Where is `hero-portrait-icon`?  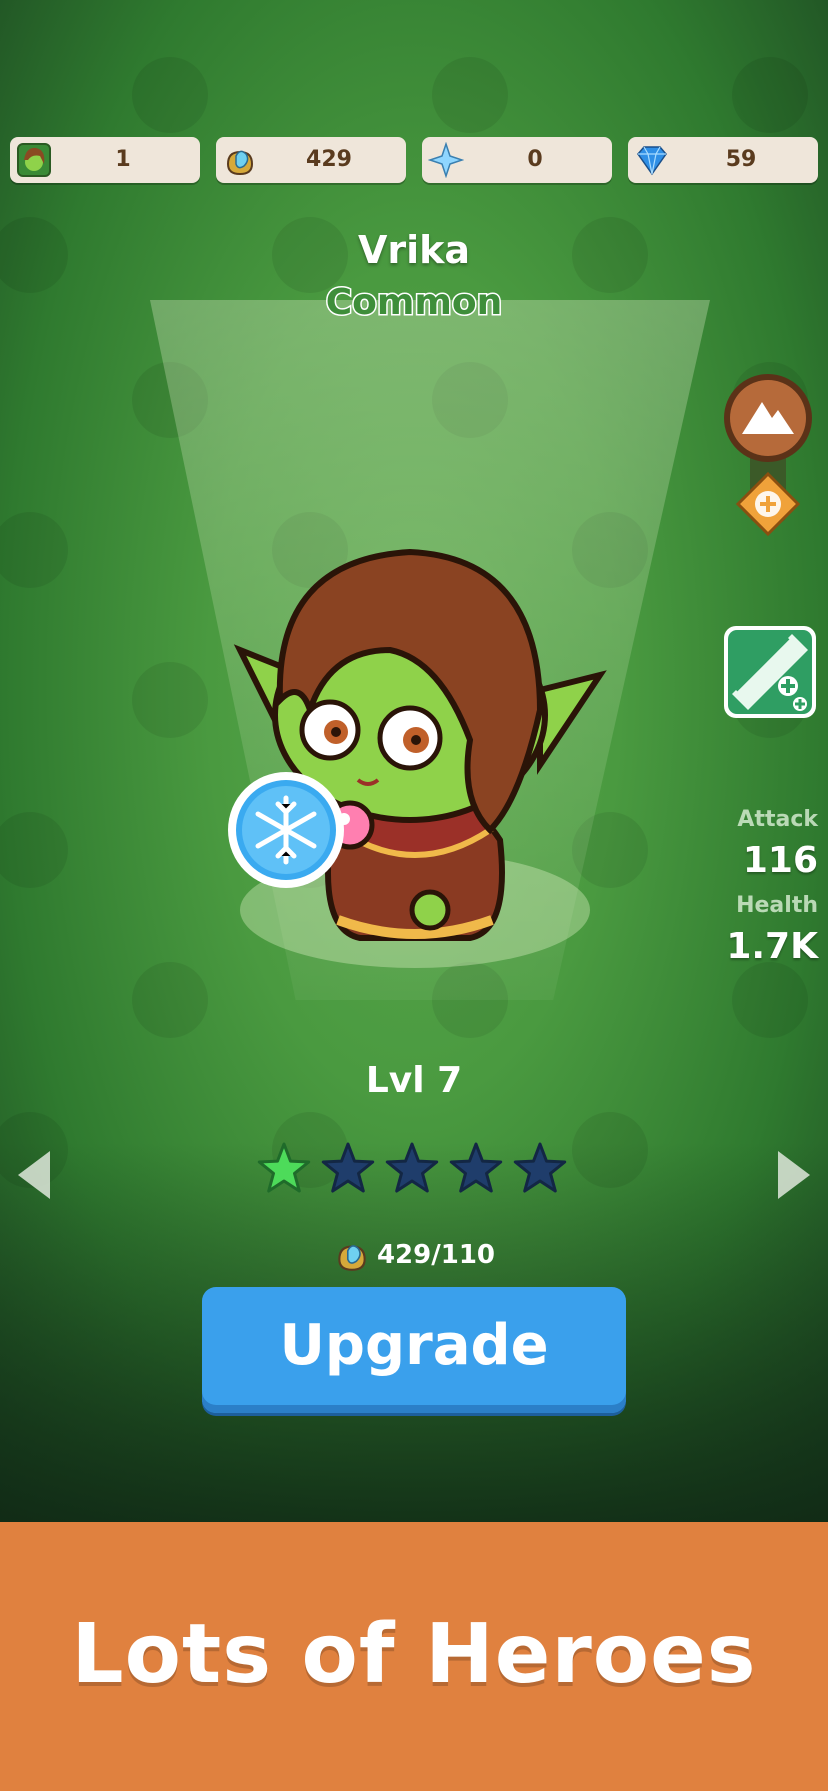 hero-portrait-icon is located at coordinates (34, 160).